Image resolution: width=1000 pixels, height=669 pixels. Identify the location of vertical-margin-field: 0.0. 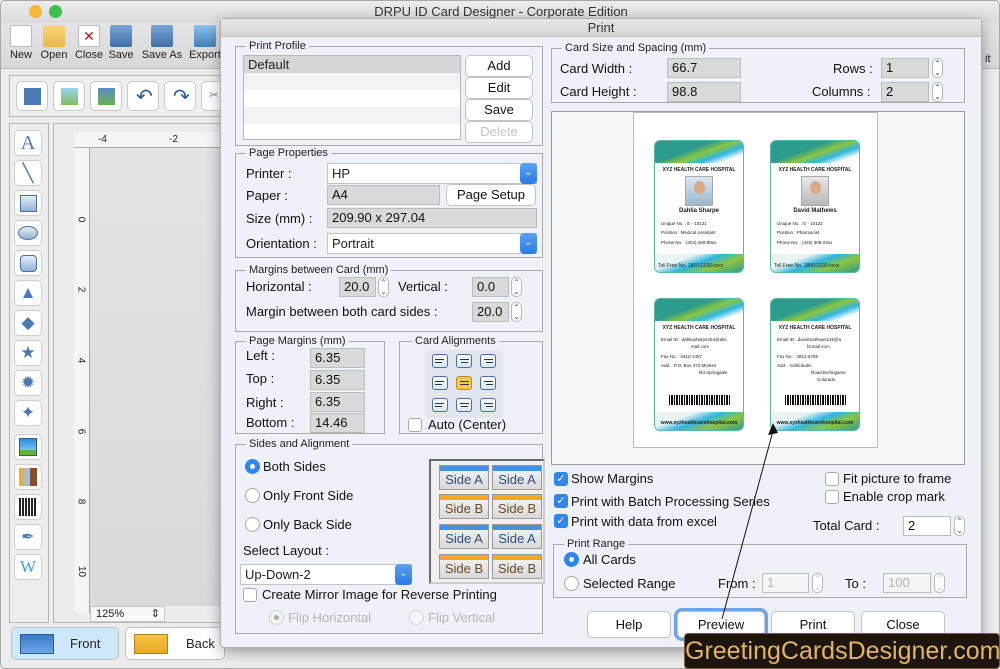
(490, 287).